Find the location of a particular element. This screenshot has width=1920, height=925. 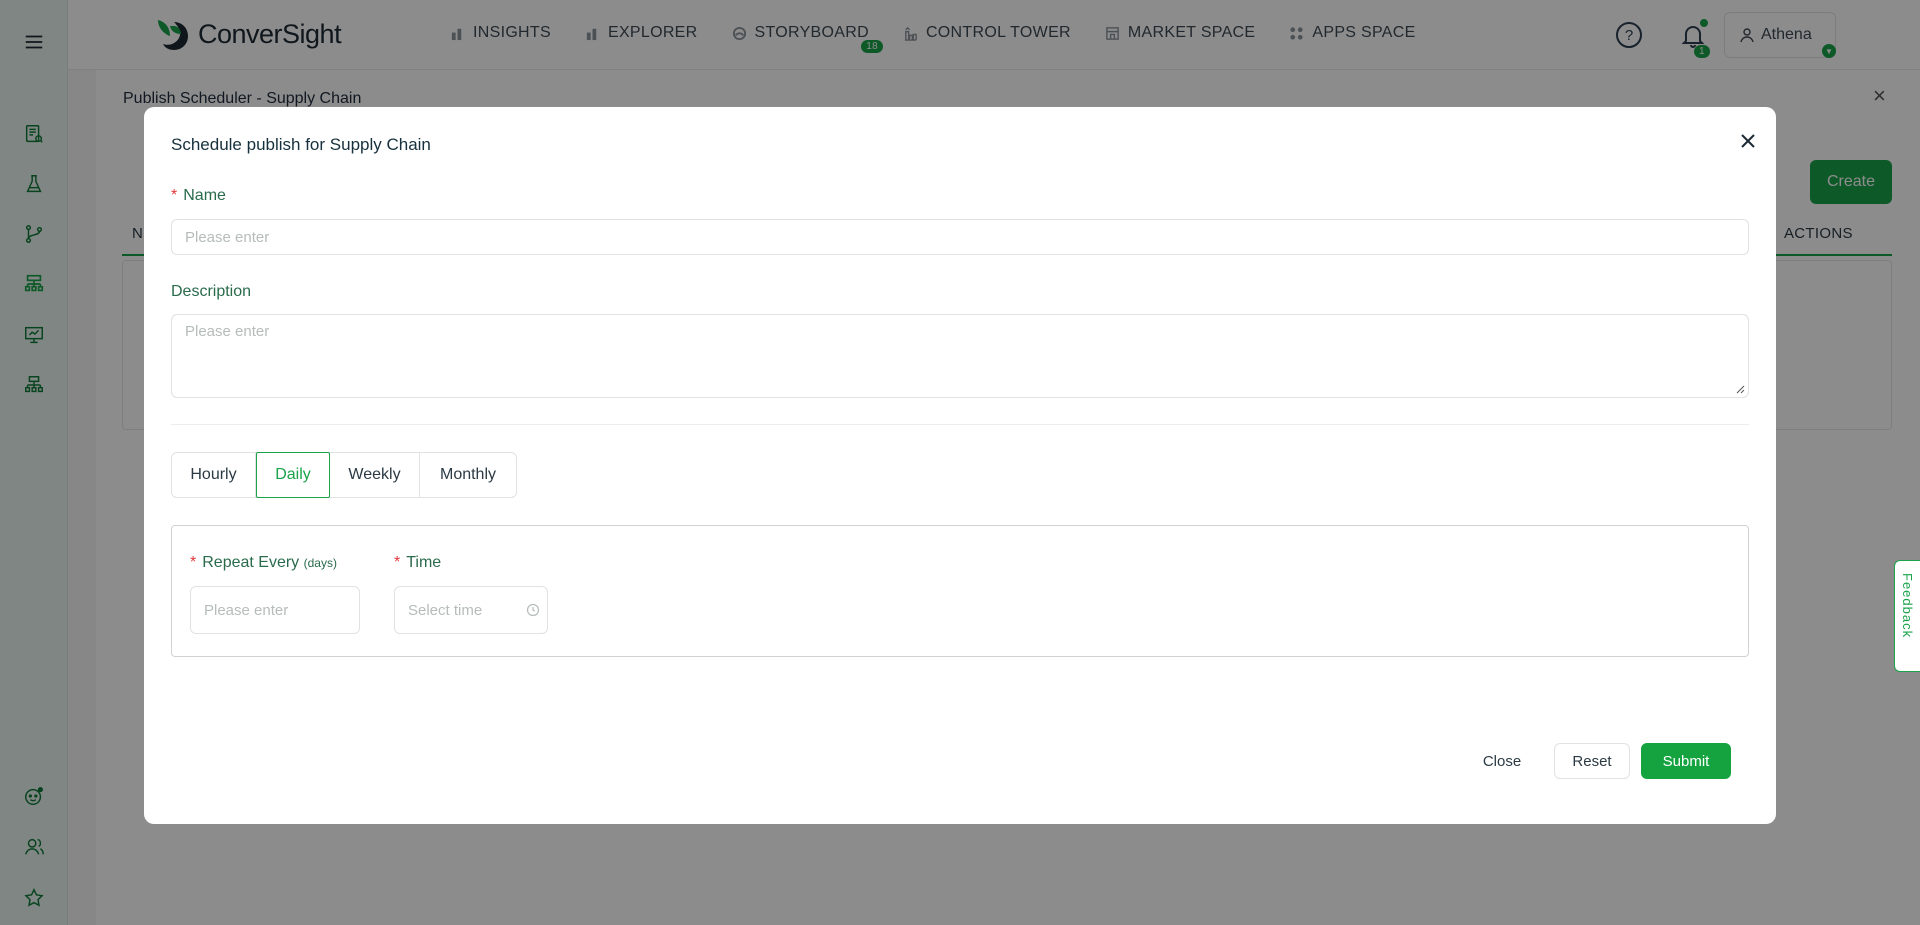

frequency-option-monthly: Monthly is located at coordinates (468, 475).